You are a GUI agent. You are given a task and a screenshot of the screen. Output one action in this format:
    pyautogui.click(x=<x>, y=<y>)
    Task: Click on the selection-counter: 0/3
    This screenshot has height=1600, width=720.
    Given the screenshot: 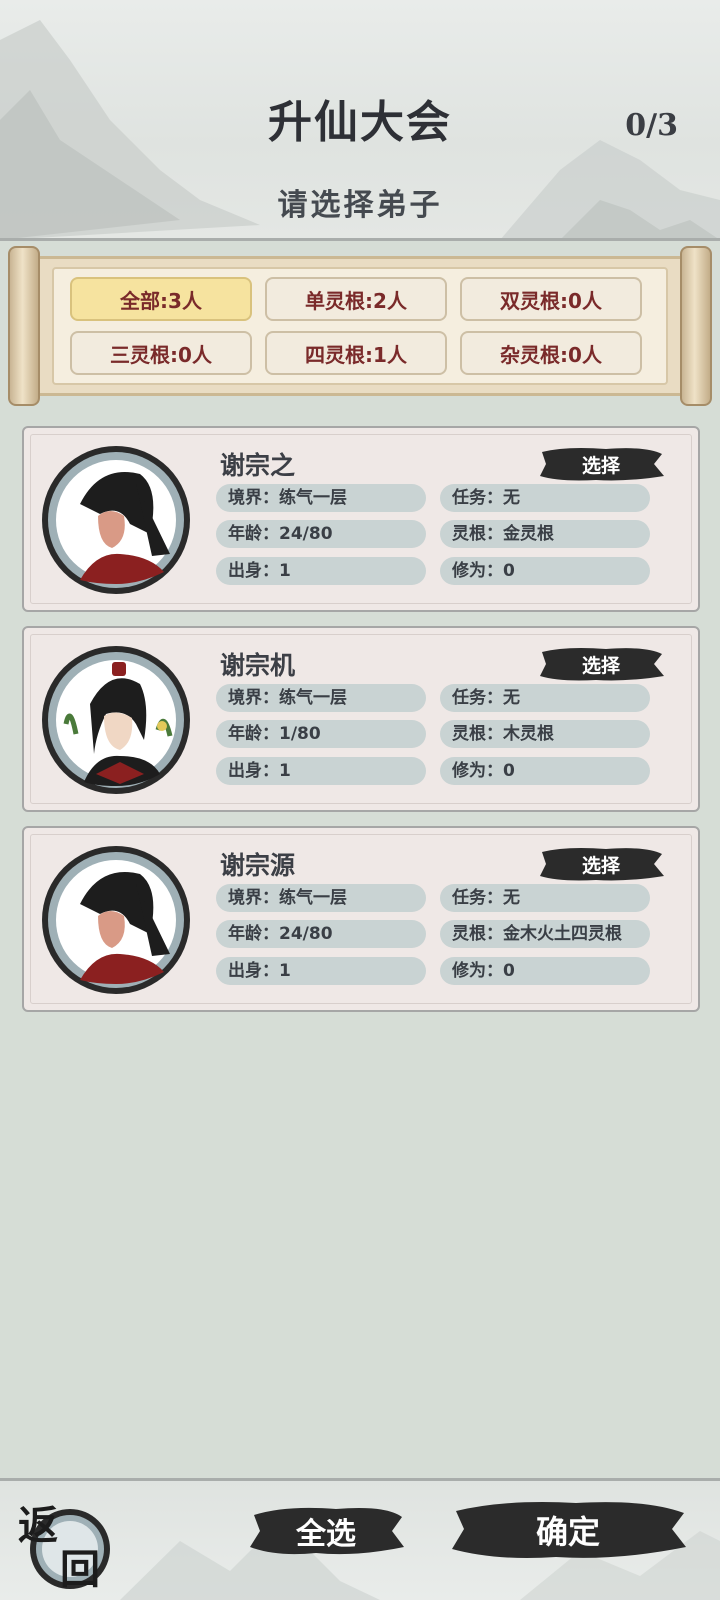 What is the action you would take?
    pyautogui.click(x=651, y=125)
    